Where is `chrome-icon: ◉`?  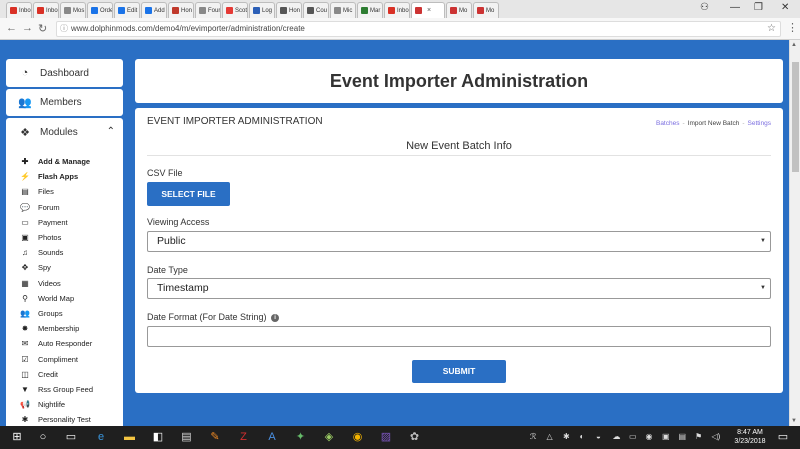
chrome-icon: ◉ is located at coordinates (358, 437).